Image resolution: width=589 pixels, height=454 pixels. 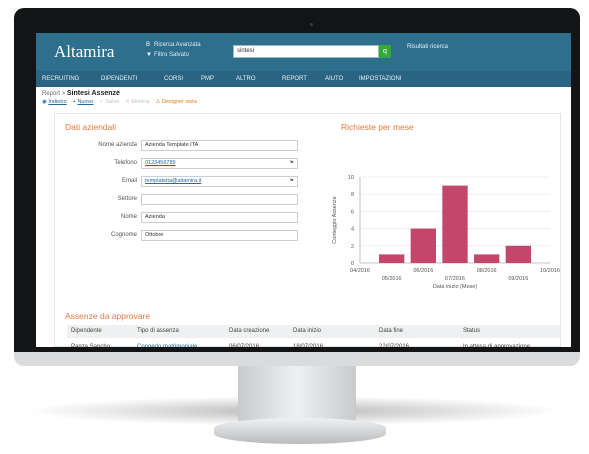 I want to click on x-tick-label: 10/2016, so click(x=550, y=271).